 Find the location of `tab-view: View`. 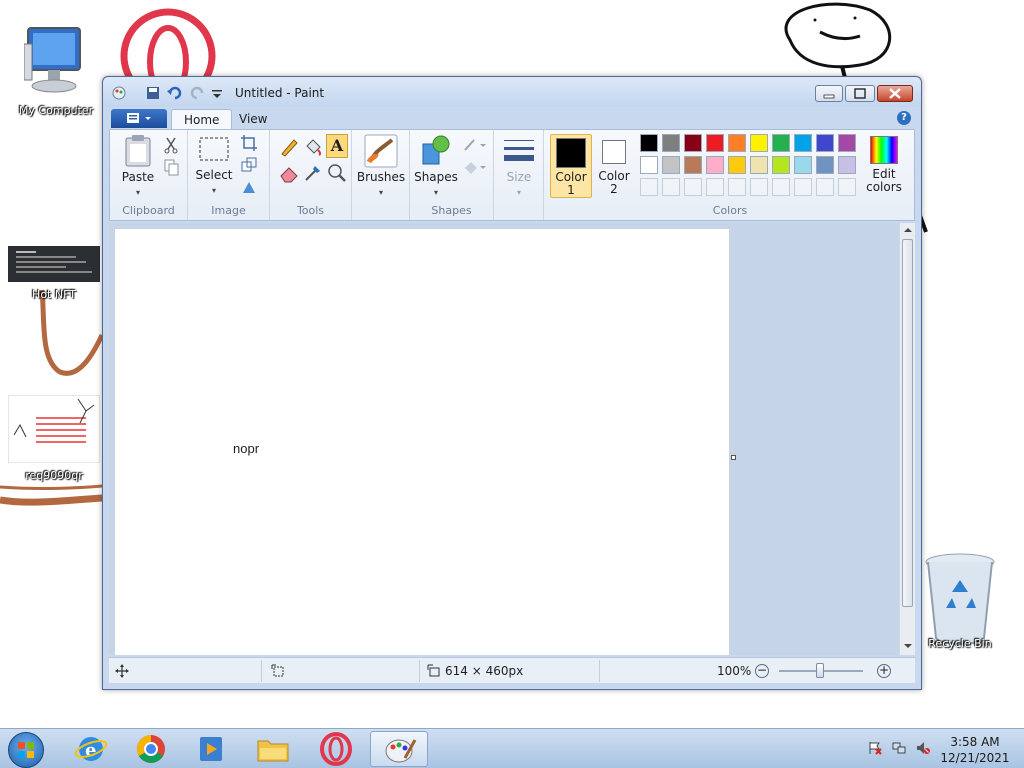

tab-view: View is located at coordinates (253, 119).